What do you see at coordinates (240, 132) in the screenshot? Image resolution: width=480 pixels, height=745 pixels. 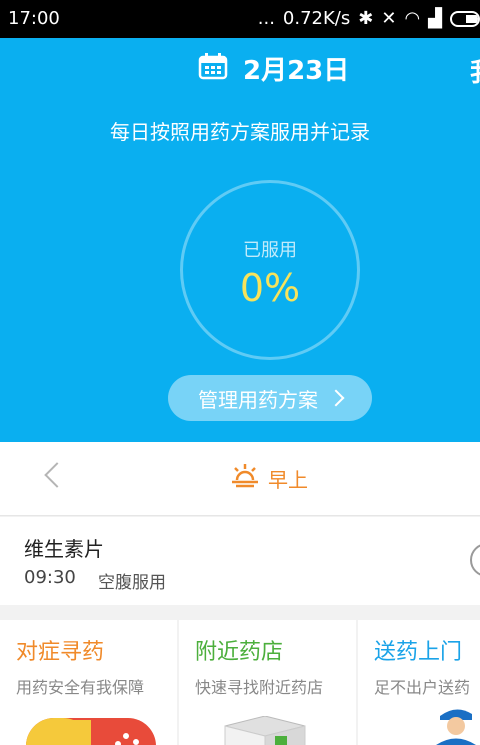 I see `header-subtitle: 每日按照用药方案服用并记录` at bounding box center [240, 132].